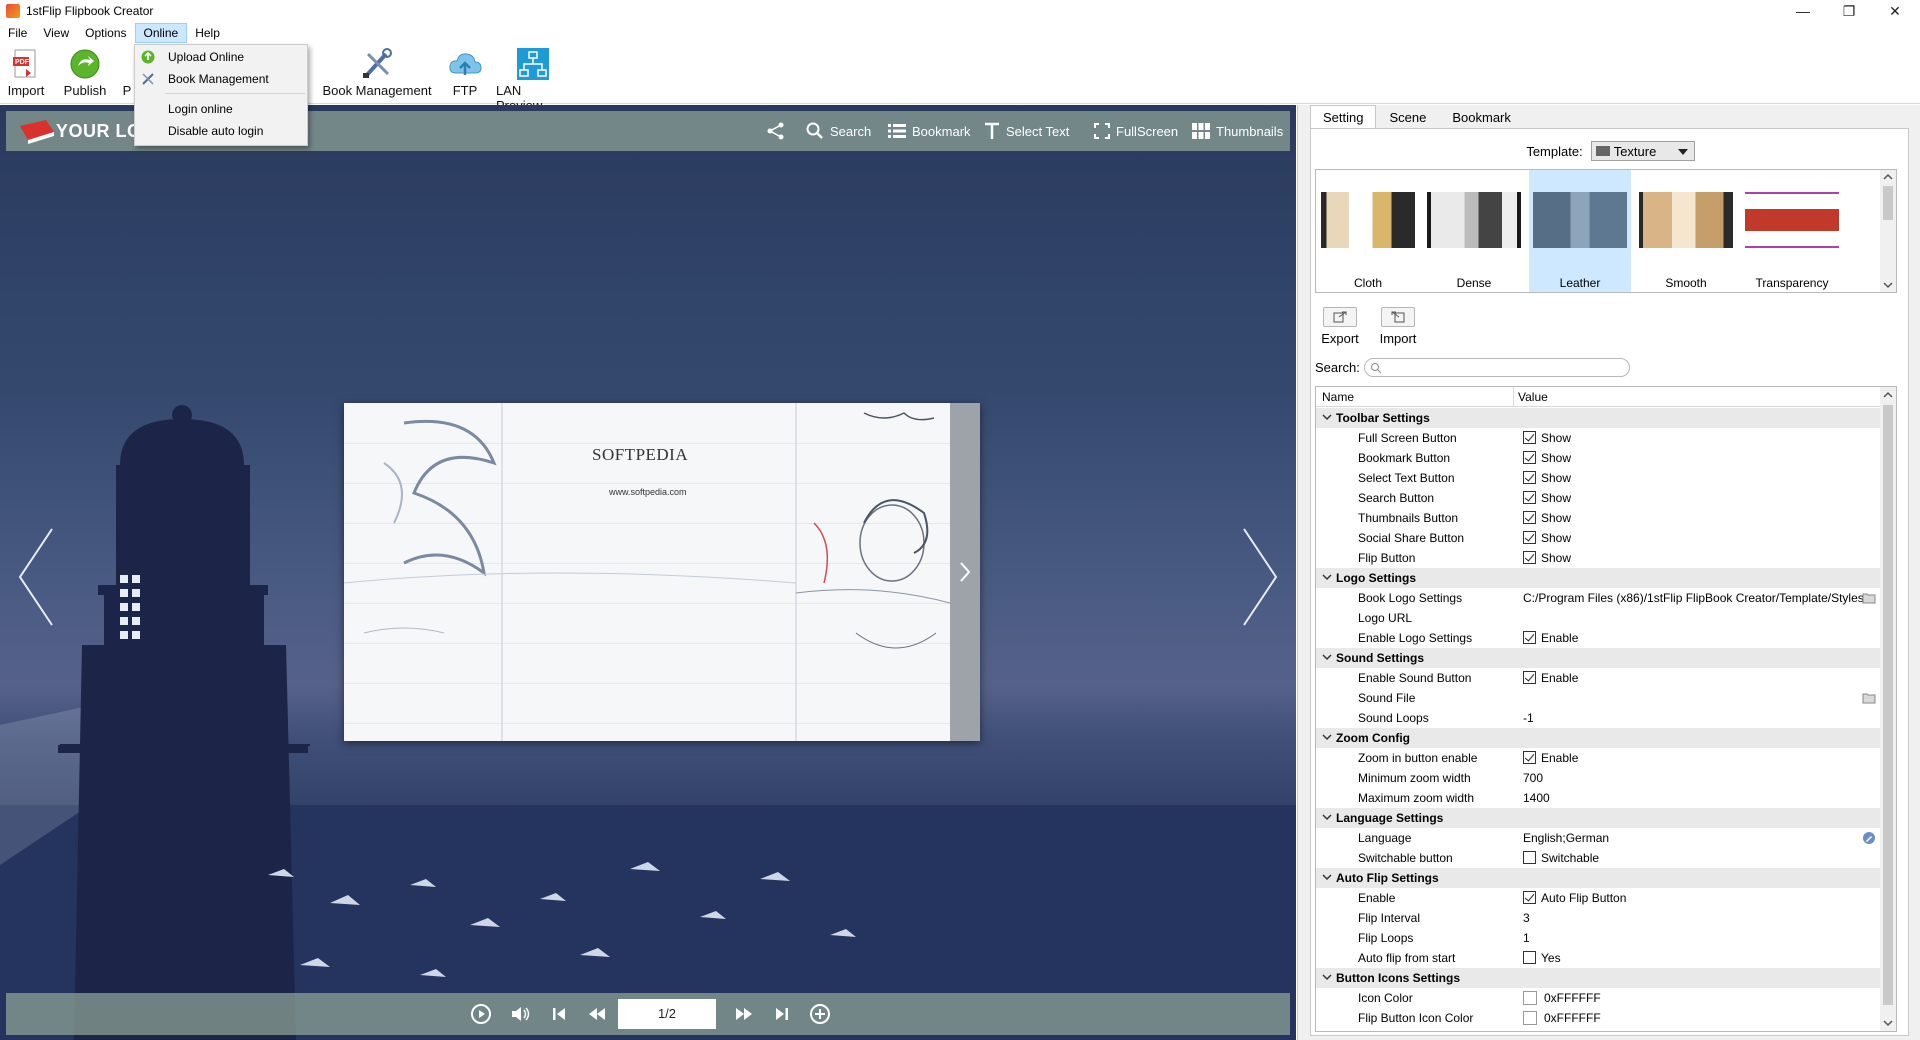  I want to click on thumbnails-button-checkbox, so click(1529, 517).